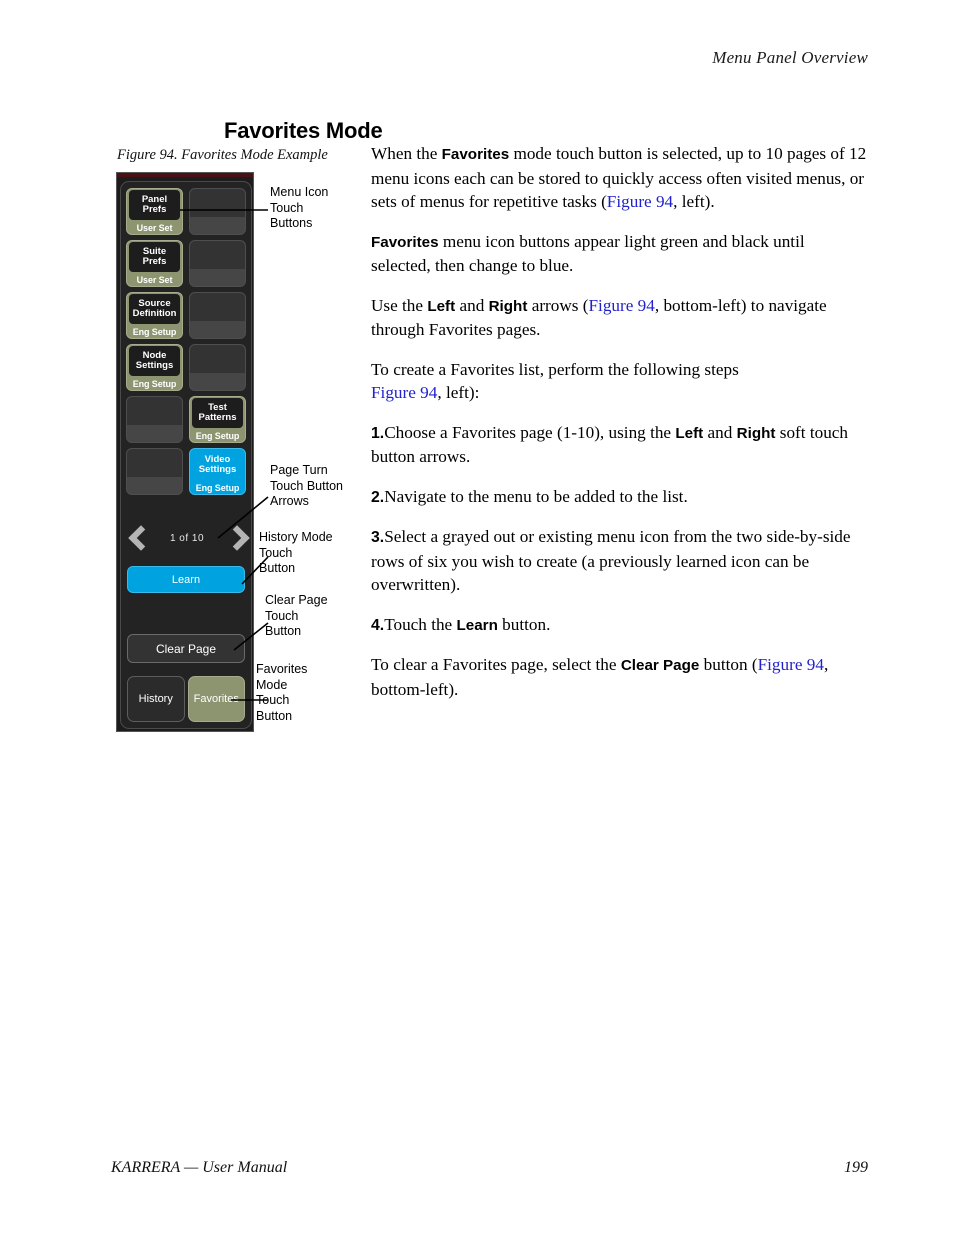 The height and width of the screenshot is (1235, 954). What do you see at coordinates (378, 433) in the screenshot?
I see `step-number: 1.` at bounding box center [378, 433].